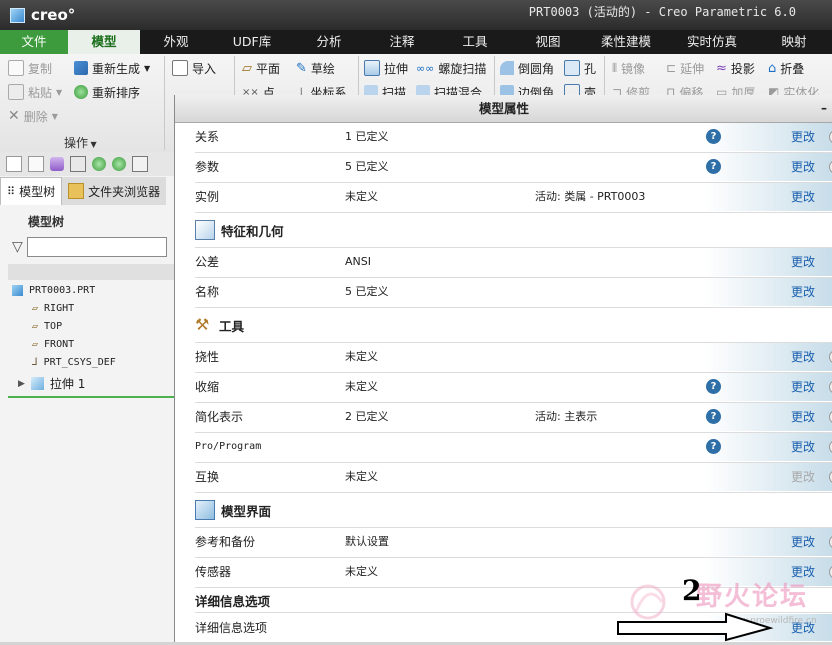 The width and height of the screenshot is (832, 645). Describe the element at coordinates (99, 164) in the screenshot. I see `regenerate-icon` at that location.